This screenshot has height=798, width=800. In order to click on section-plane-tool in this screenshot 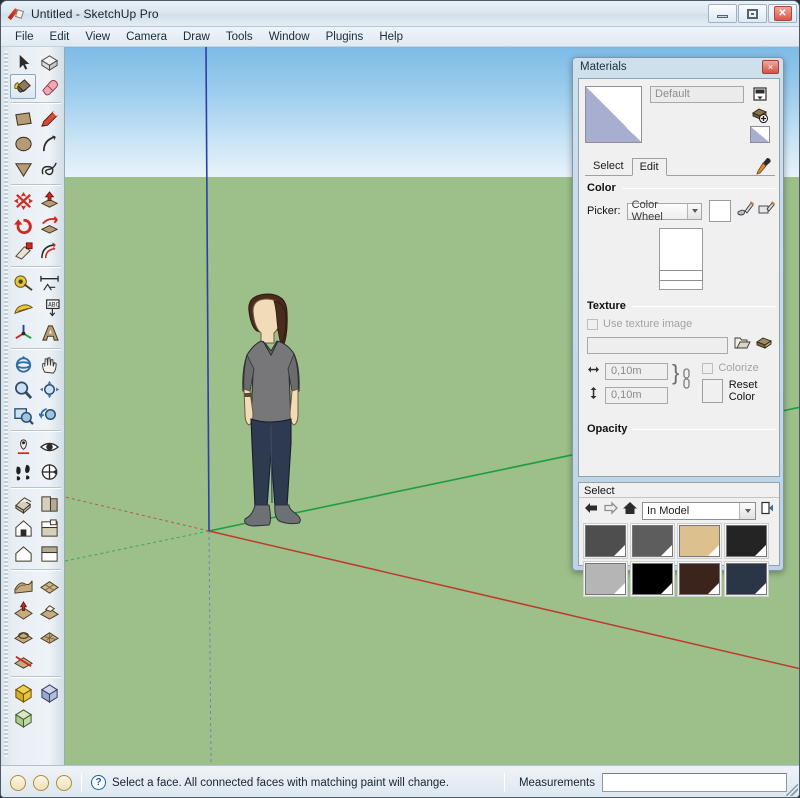, I will do `click(49, 471)`.